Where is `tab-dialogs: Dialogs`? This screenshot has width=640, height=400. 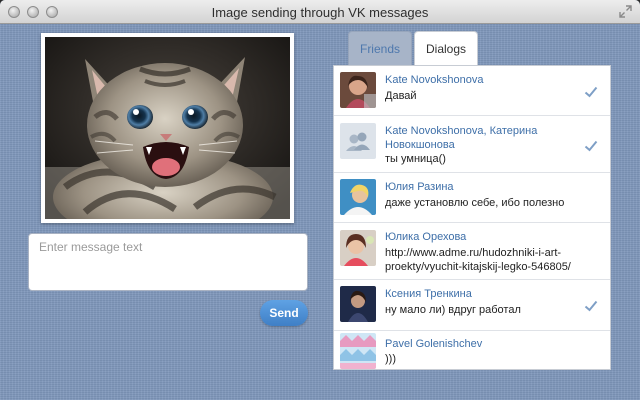 tab-dialogs: Dialogs is located at coordinates (446, 48).